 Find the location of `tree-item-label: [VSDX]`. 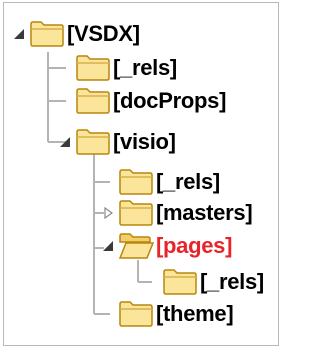

tree-item-label: [VSDX] is located at coordinates (103, 33).